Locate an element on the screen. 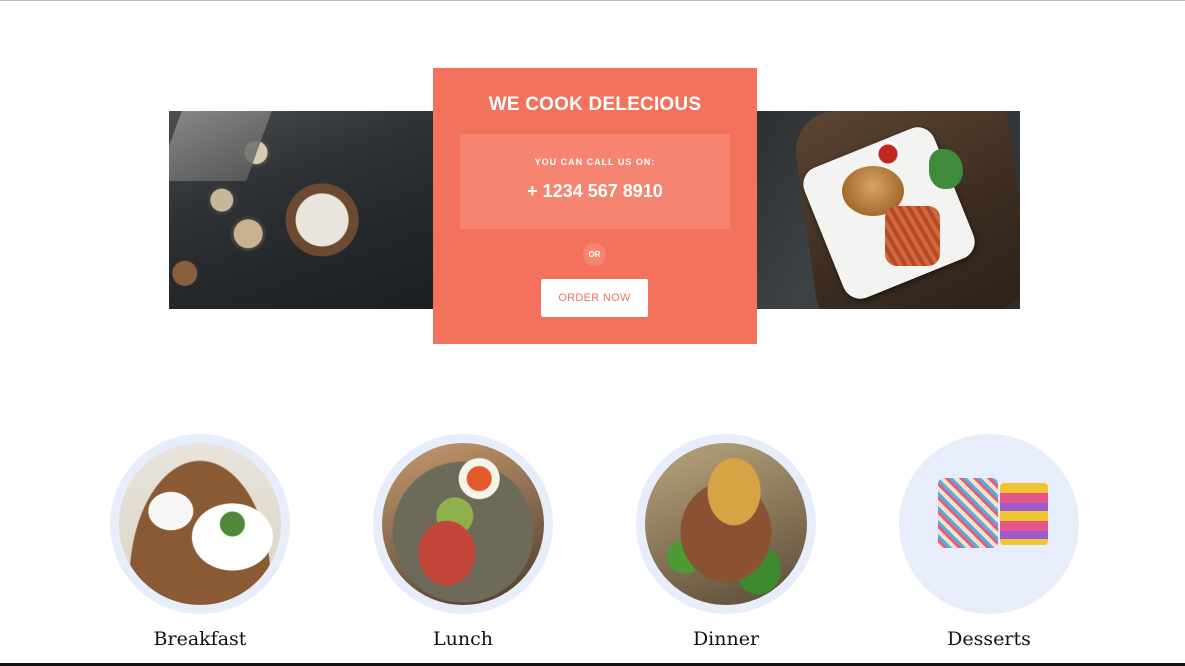 The height and width of the screenshot is (666, 1185). category-breakfast: Breakfast is located at coordinates (200, 542).